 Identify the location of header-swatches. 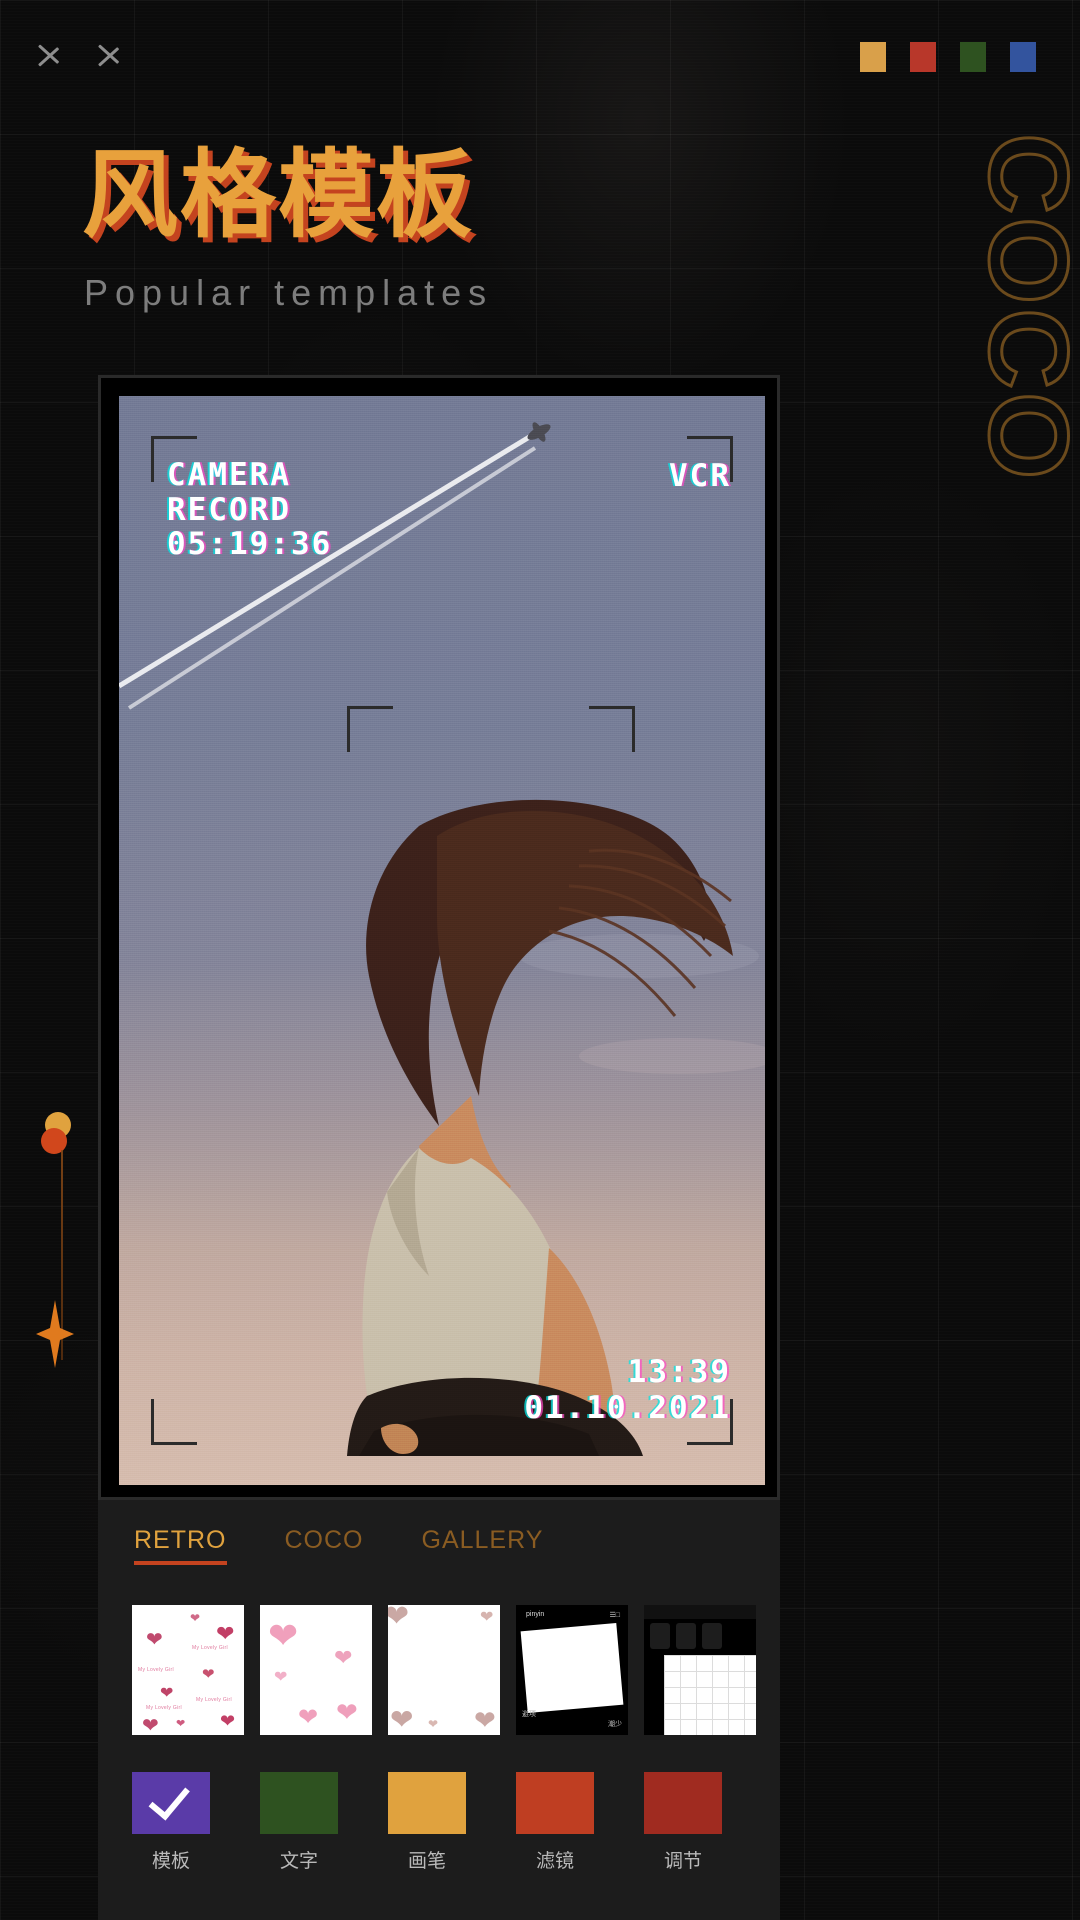
(948, 57).